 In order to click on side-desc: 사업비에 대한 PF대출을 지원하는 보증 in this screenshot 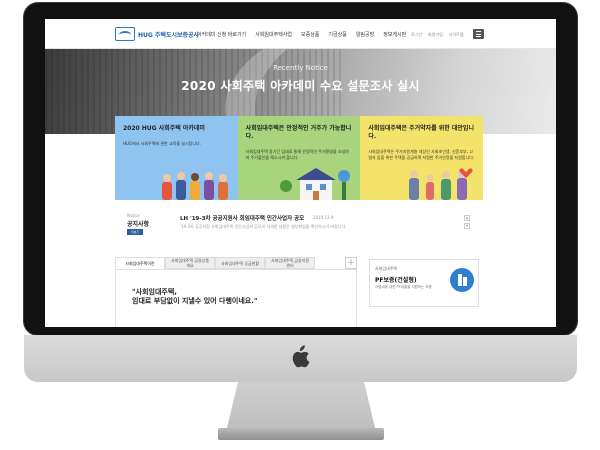, I will do `click(403, 287)`.